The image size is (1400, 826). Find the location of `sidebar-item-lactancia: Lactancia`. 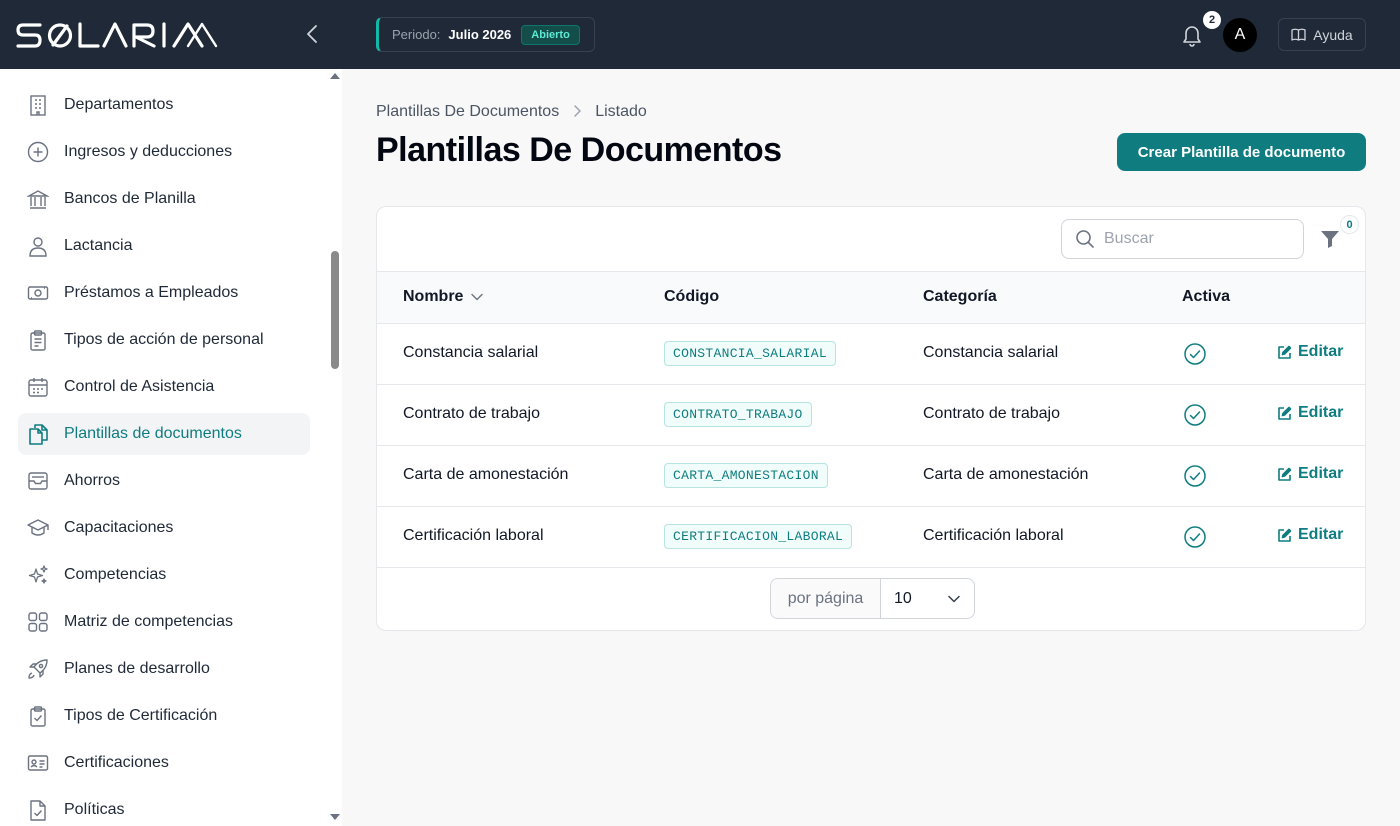

sidebar-item-lactancia: Lactancia is located at coordinates (164, 246).